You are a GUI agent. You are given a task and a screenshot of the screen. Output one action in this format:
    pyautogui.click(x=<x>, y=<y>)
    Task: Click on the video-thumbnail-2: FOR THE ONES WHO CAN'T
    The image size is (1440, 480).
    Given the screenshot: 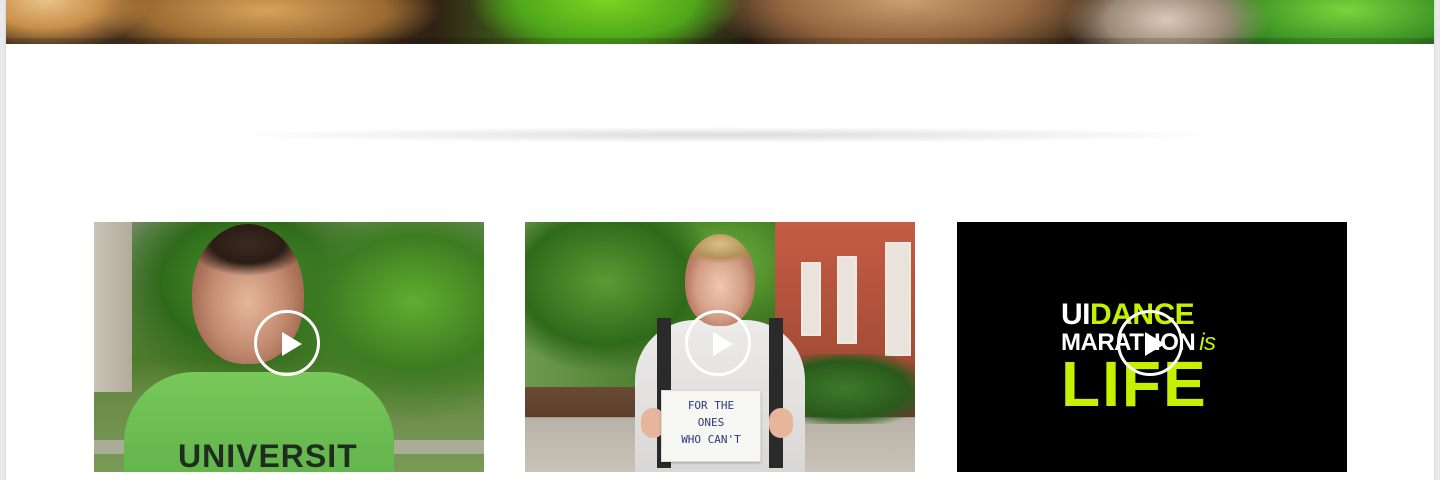 What is the action you would take?
    pyautogui.click(x=720, y=347)
    